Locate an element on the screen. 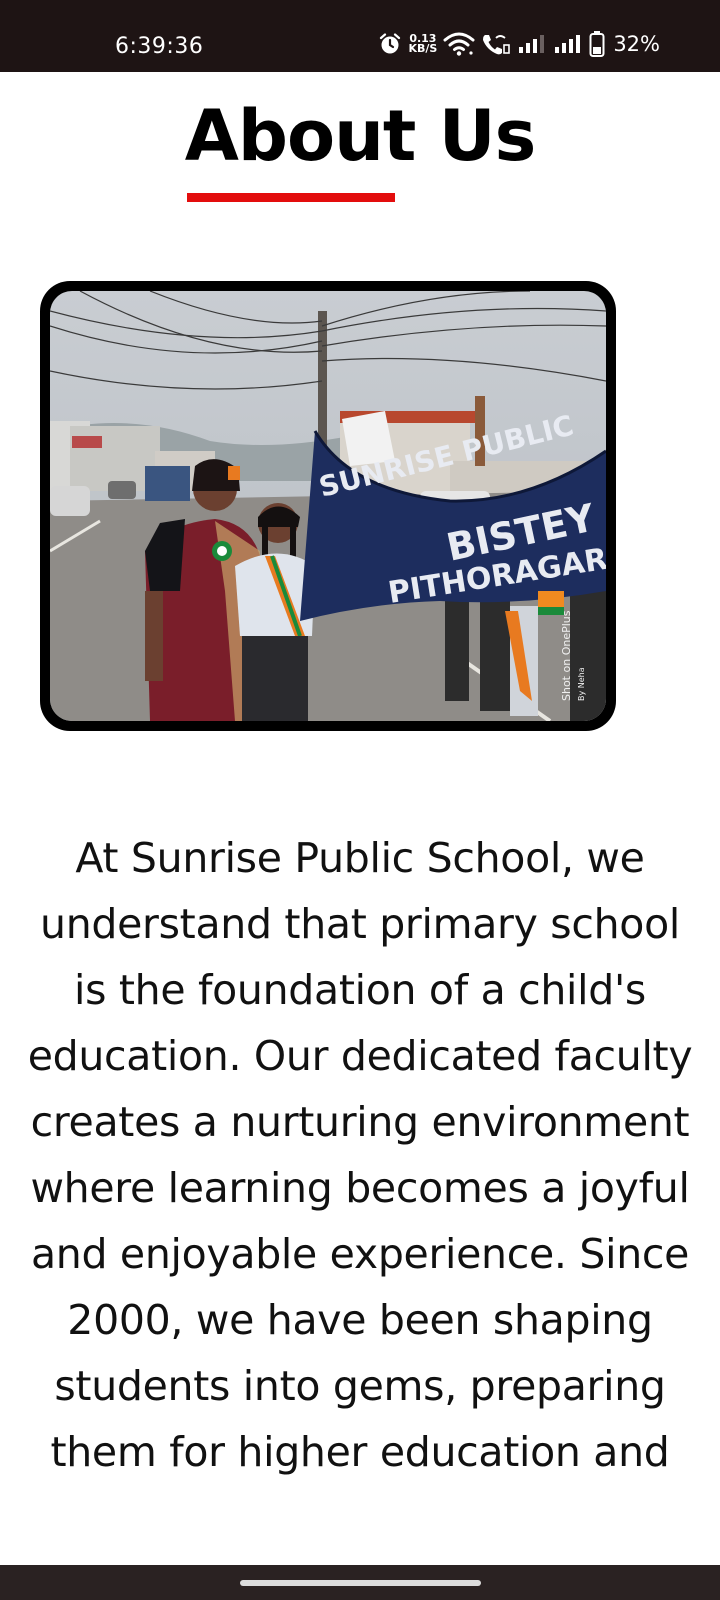 This screenshot has height=1600, width=720. watermark-line1: Shot on OnePlus is located at coordinates (566, 655).